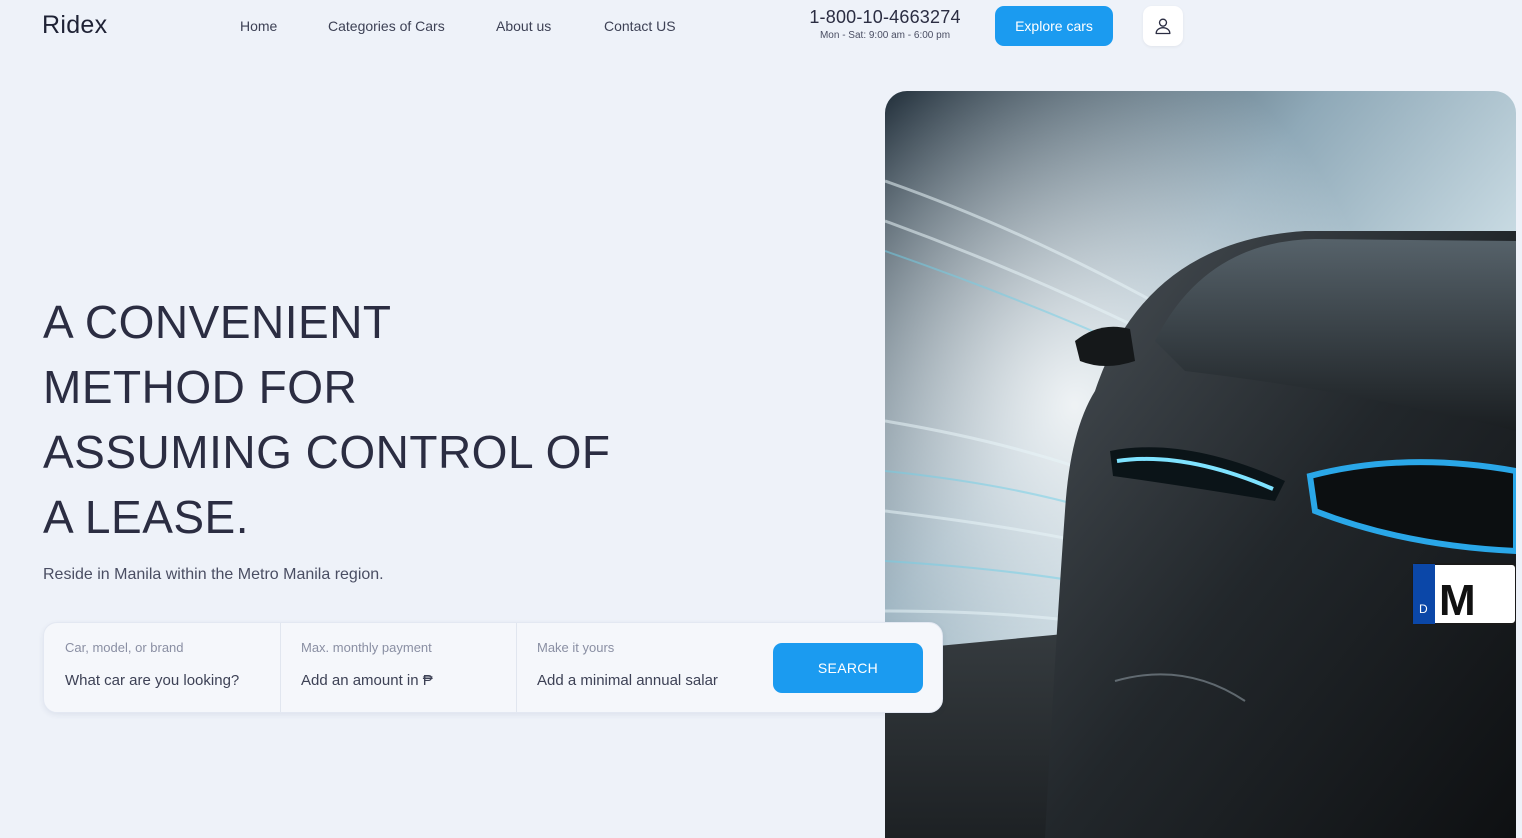 The width and height of the screenshot is (1522, 838). Describe the element at coordinates (1457, 600) in the screenshot. I see `plate-text: M` at that location.